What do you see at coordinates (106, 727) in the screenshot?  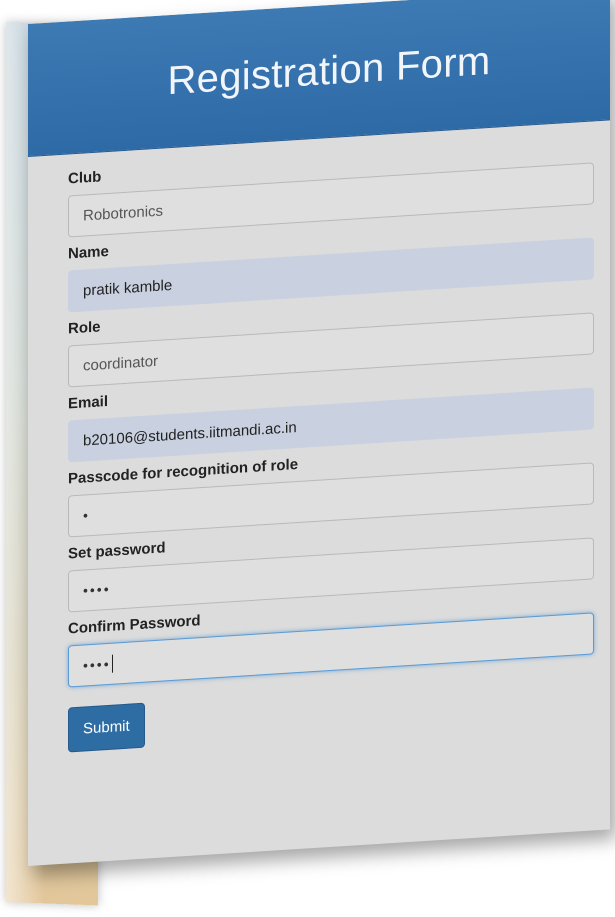 I see `submit-button: Submit` at bounding box center [106, 727].